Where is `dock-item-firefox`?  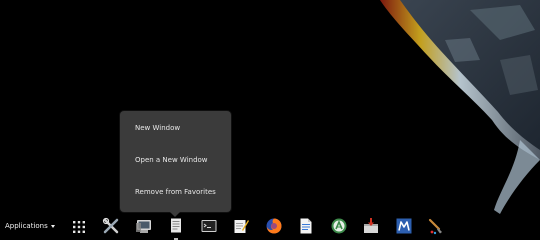
dock-item-firefox is located at coordinates (274, 226).